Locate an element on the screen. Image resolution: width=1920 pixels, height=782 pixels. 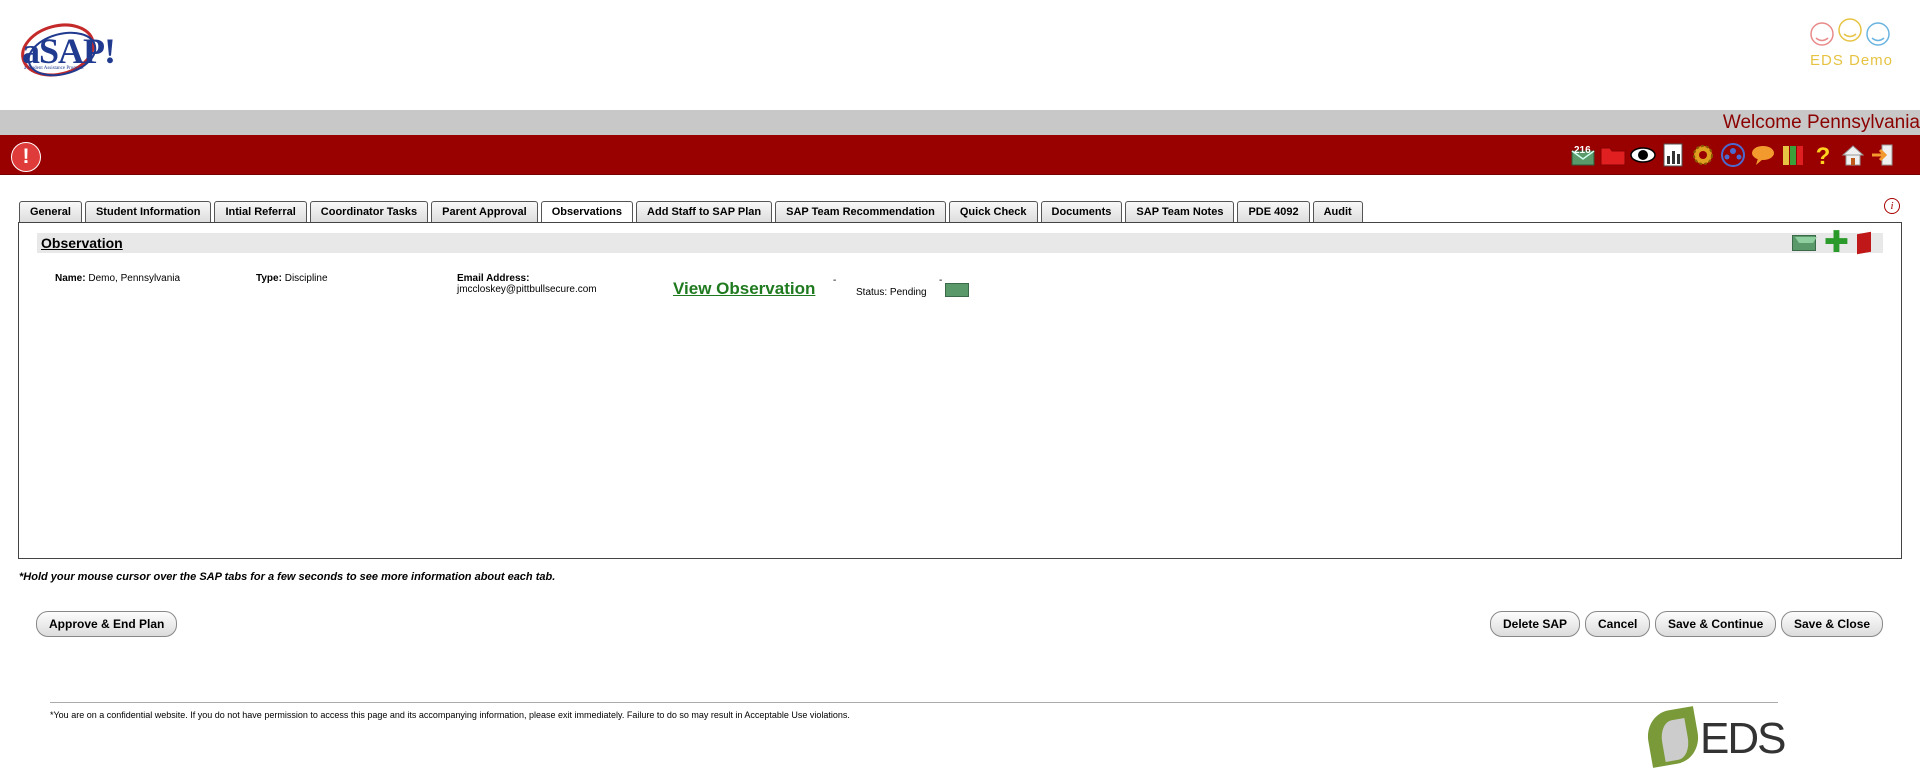
status-label: Status: is located at coordinates (872, 292).